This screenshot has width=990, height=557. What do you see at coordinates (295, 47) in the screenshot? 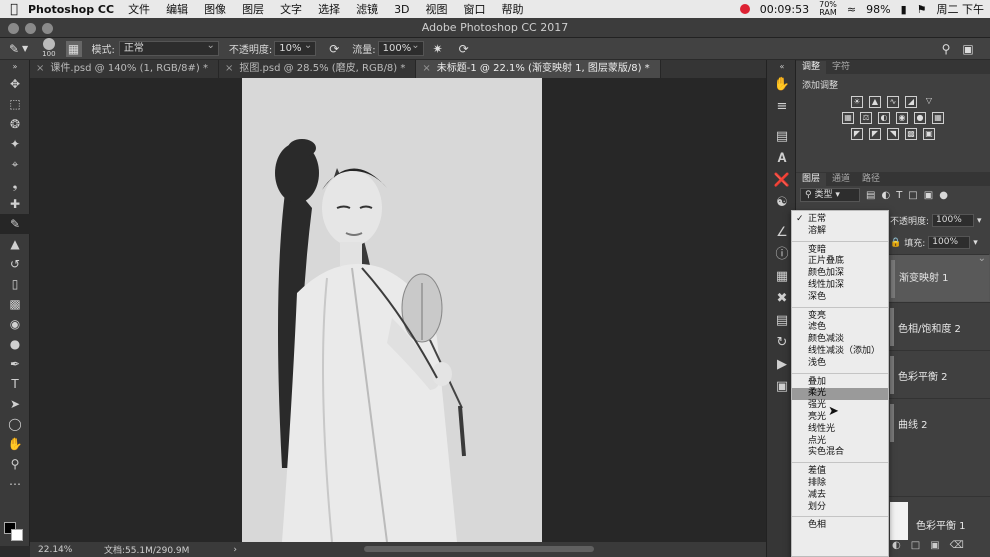
I see `opacity-field: 10%` at bounding box center [295, 47].